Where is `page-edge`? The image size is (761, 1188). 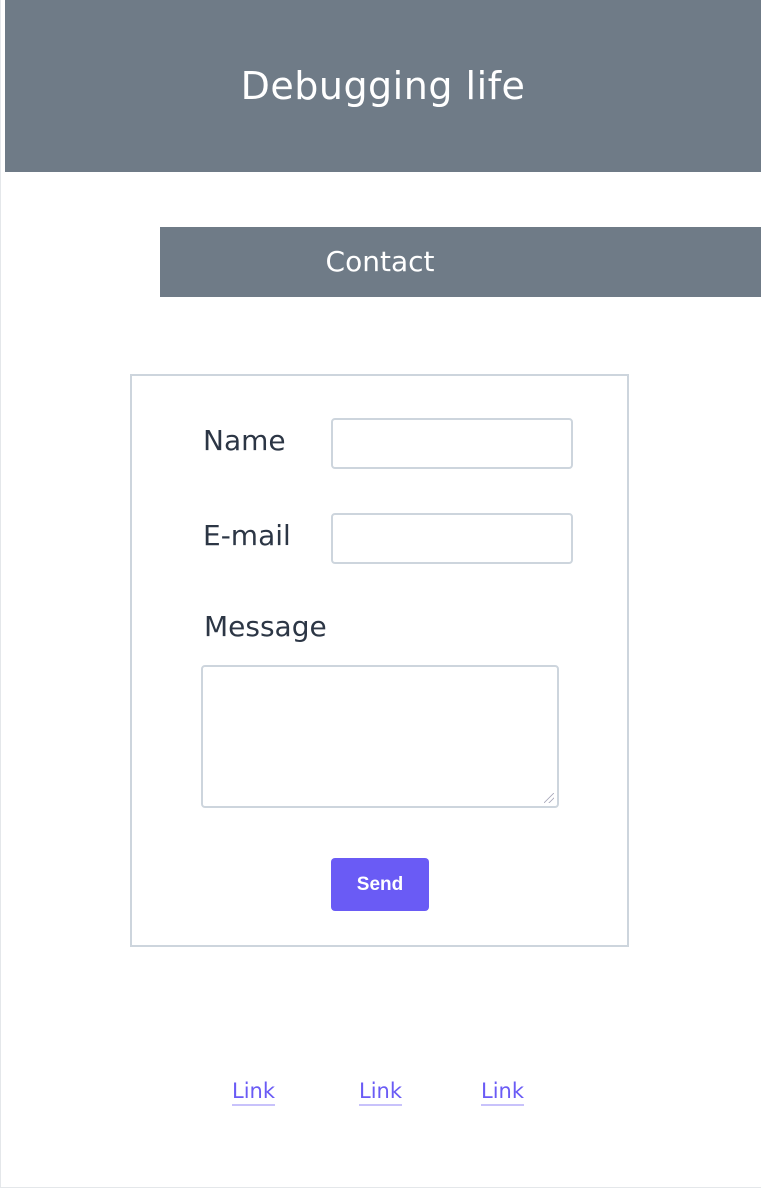
page-edge is located at coordinates (0, 594).